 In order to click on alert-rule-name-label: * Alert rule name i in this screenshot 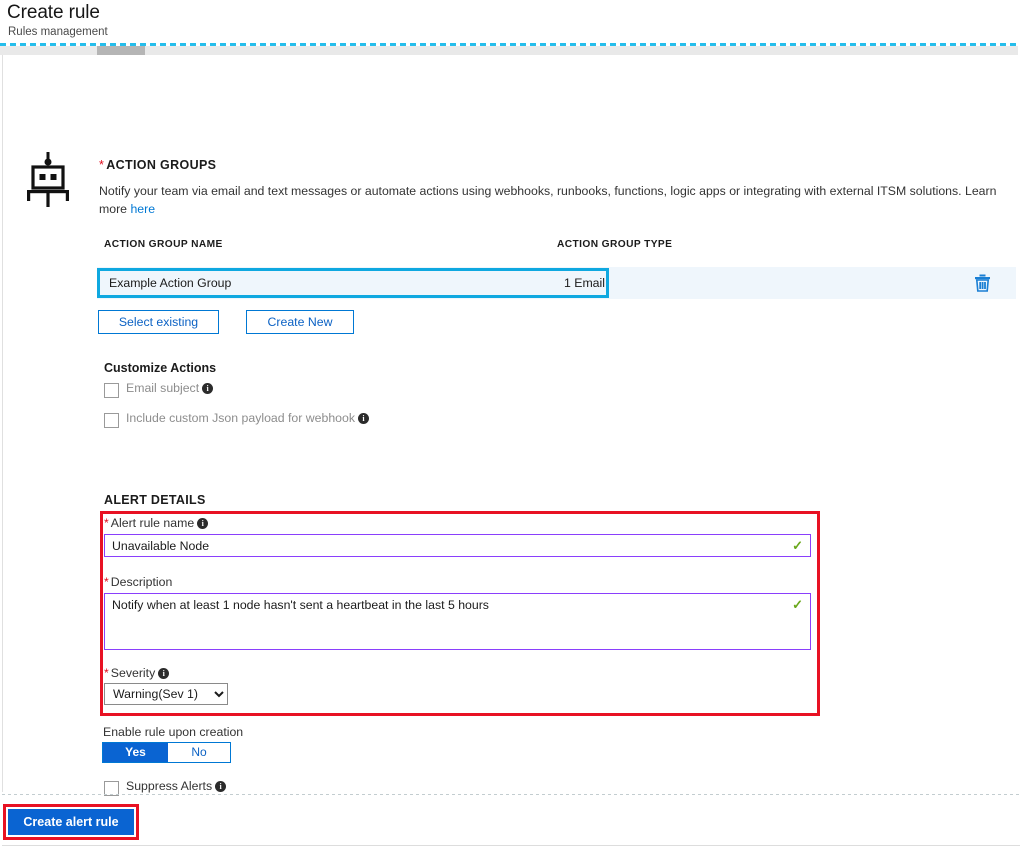, I will do `click(156, 523)`.